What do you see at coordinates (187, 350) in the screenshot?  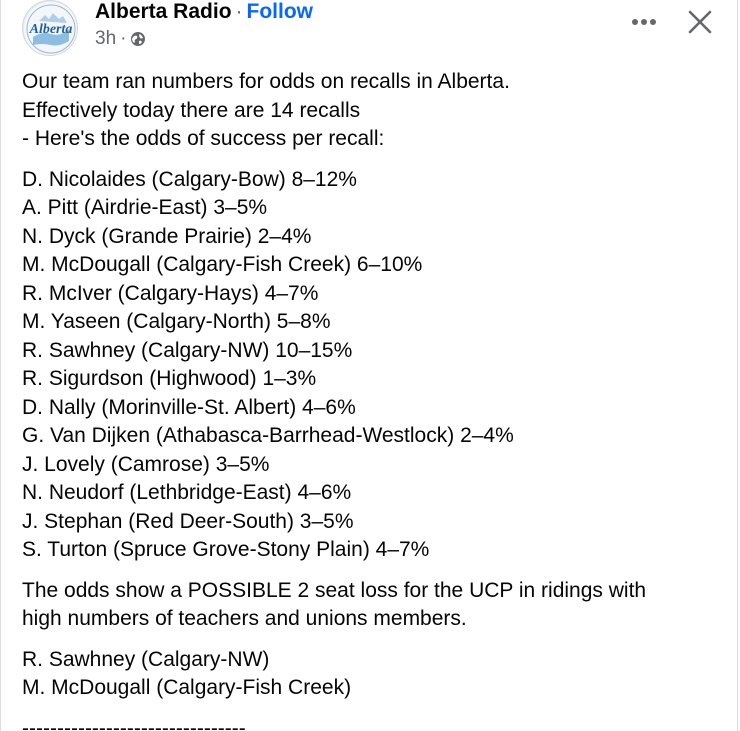 I see `recall-item: R. Sawhney (Calgary-NW) 10–15%` at bounding box center [187, 350].